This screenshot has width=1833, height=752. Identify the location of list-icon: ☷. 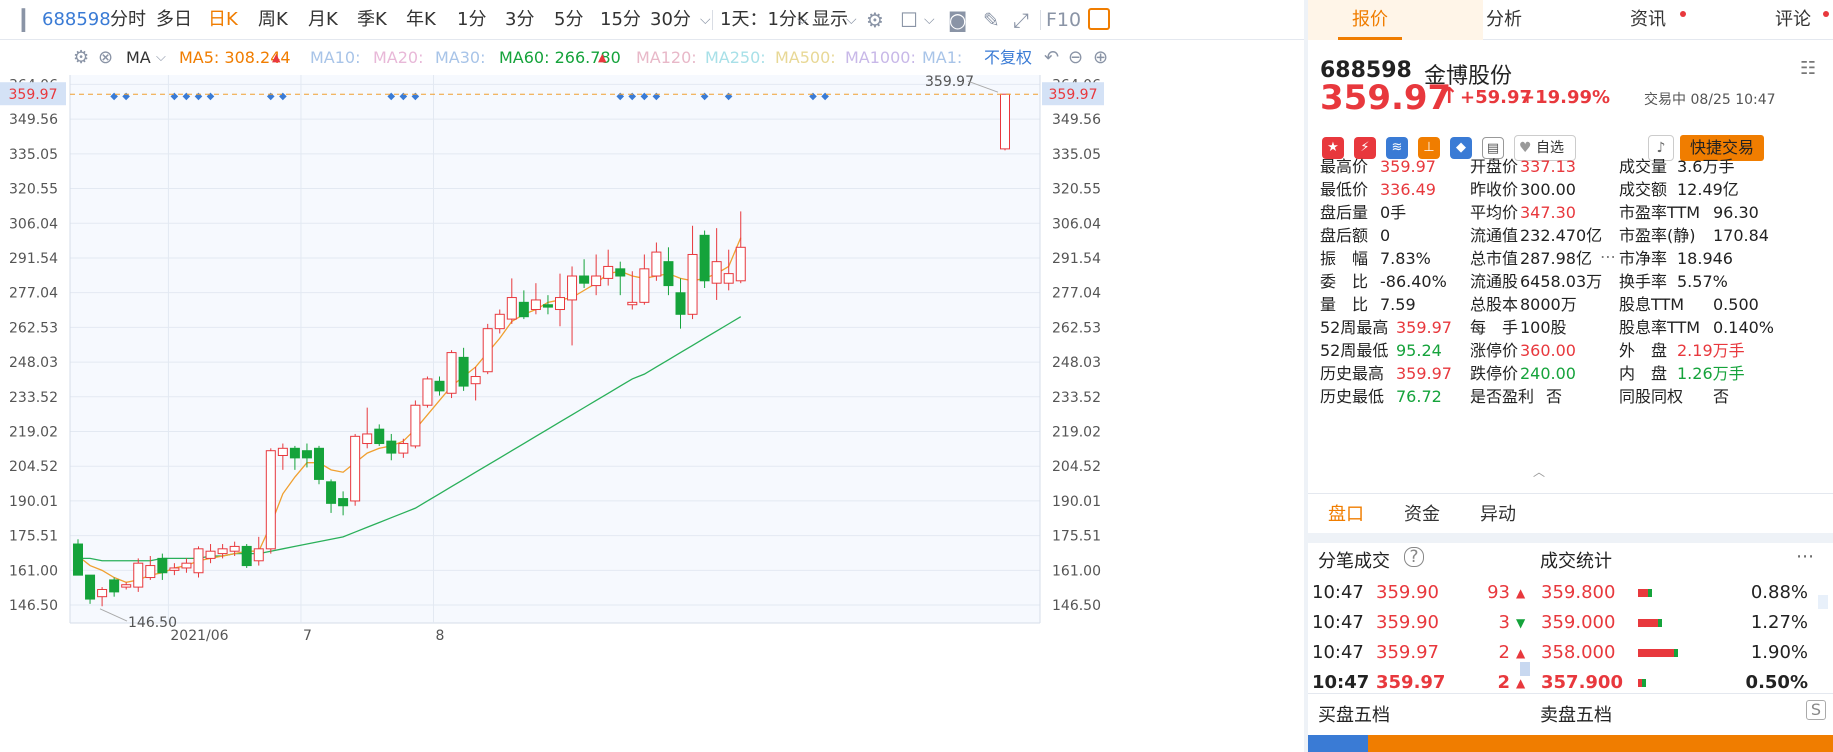
(1808, 68).